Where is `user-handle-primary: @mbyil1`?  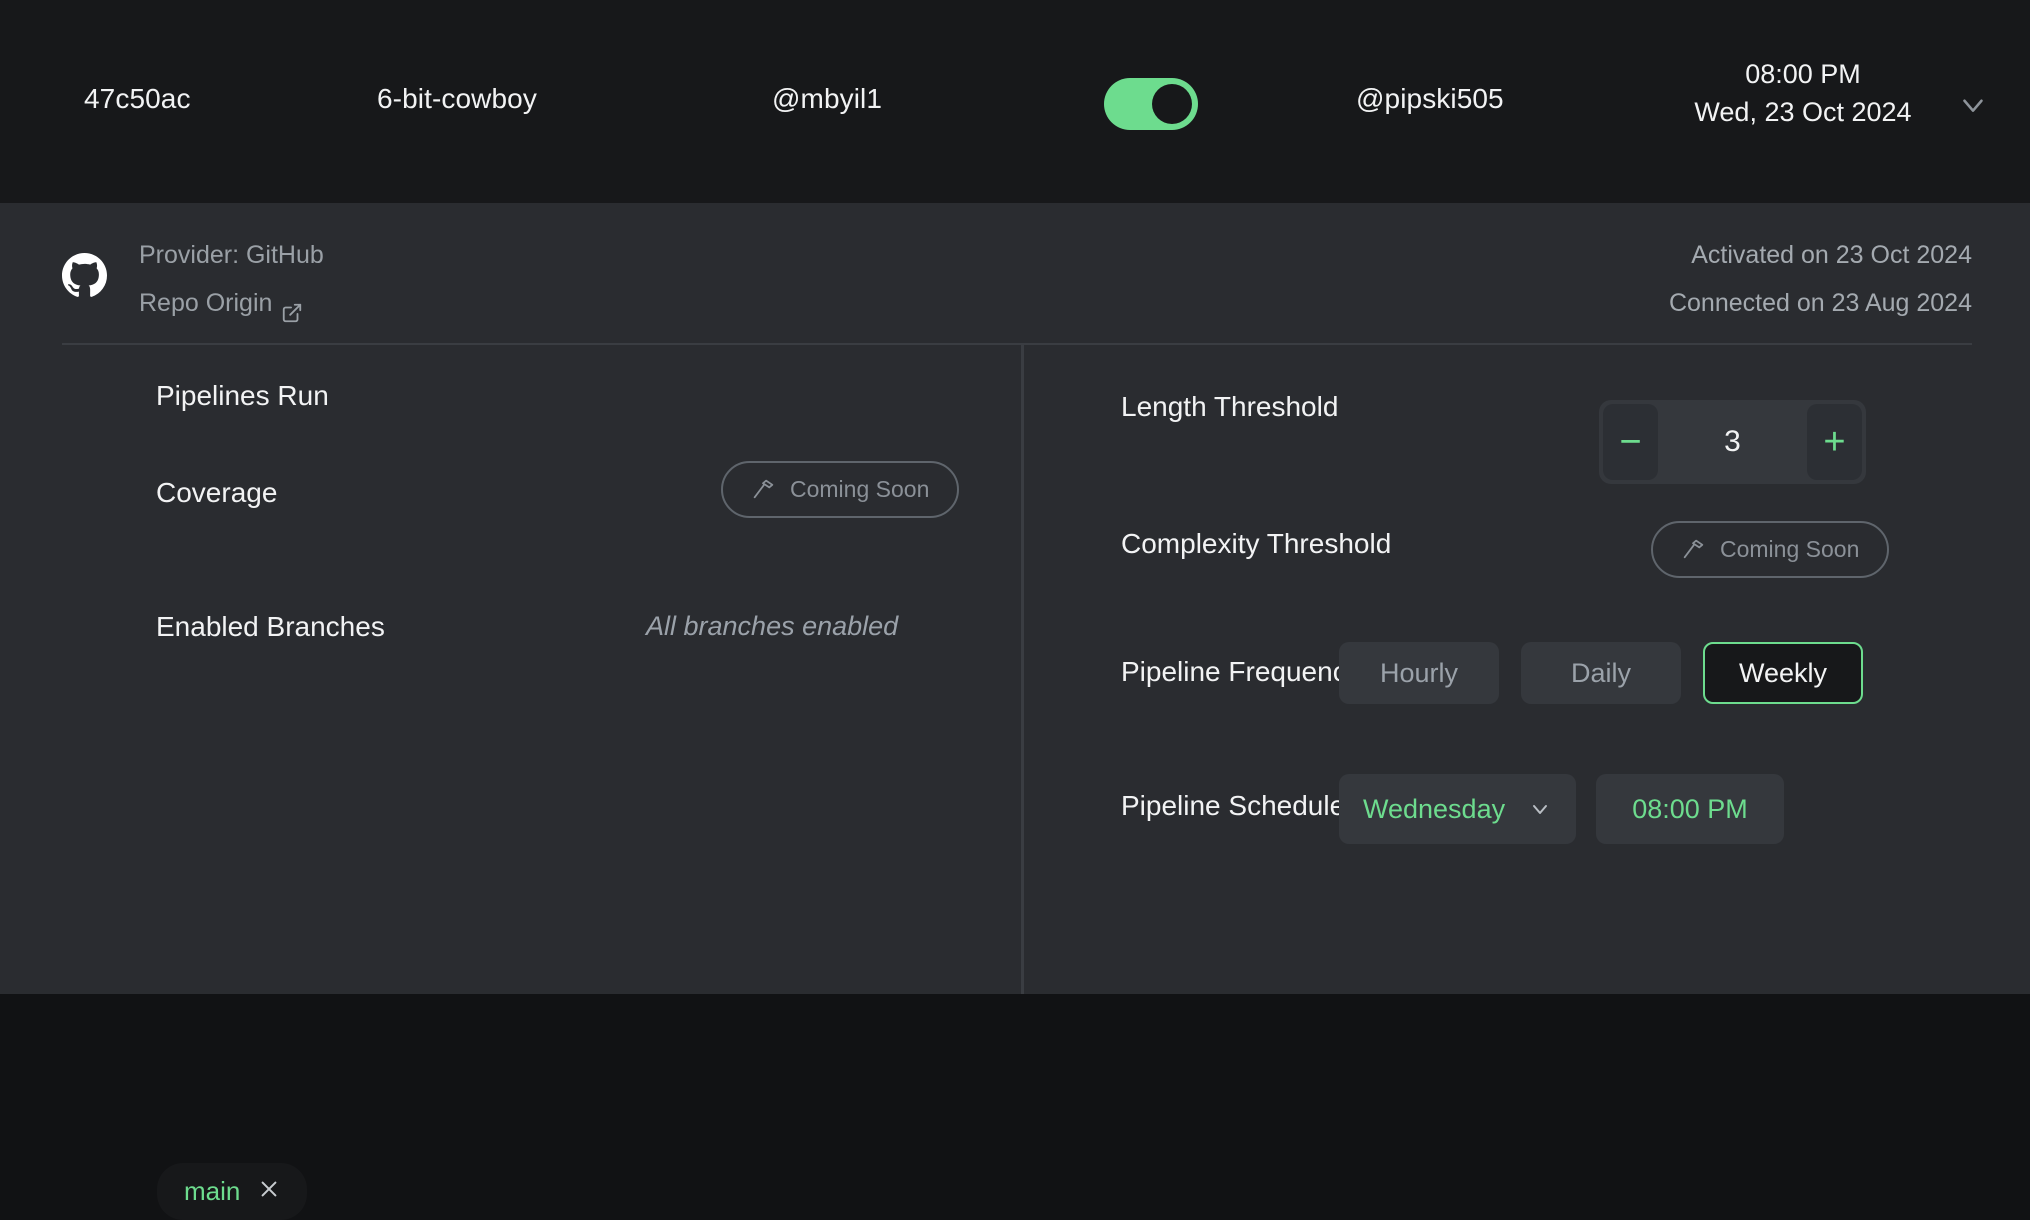
user-handle-primary: @mbyil1 is located at coordinates (827, 98).